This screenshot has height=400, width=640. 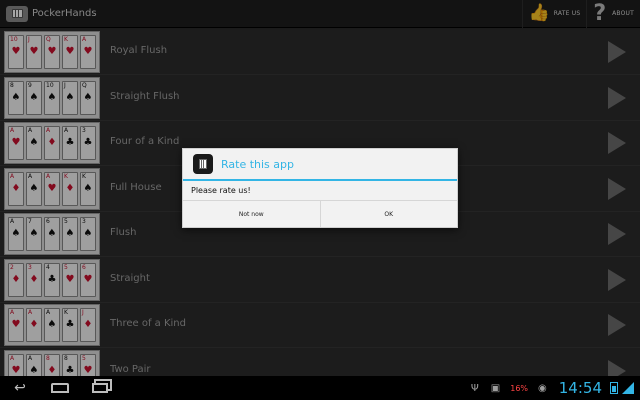 I want to click on back-icon: ↩, so click(x=20, y=388).